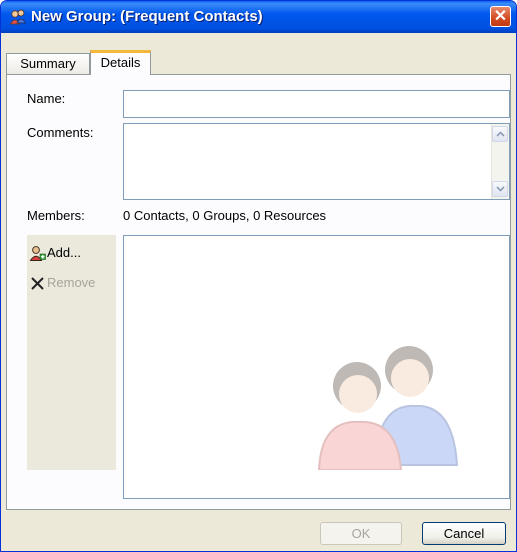 Image resolution: width=517 pixels, height=552 pixels. I want to click on chevron-down-icon, so click(500, 189).